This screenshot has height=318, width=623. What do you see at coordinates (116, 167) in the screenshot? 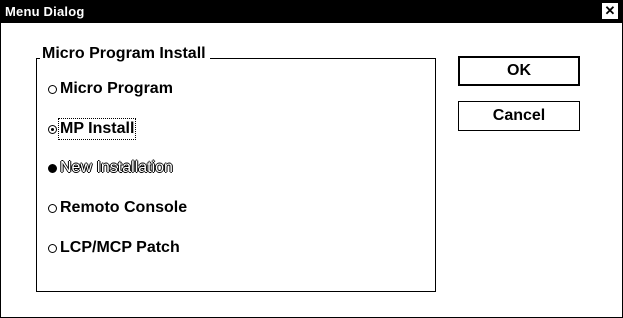
I see `radio-label-new-installation: New Installation` at bounding box center [116, 167].